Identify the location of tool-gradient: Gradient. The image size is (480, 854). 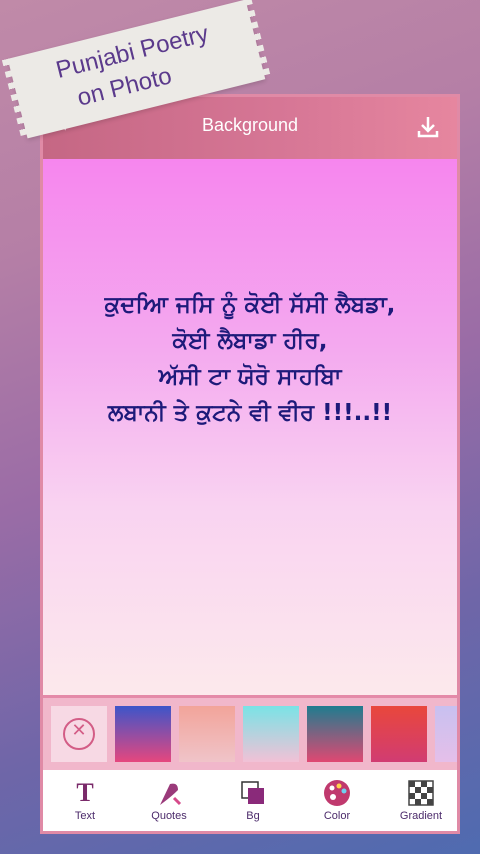
(418, 800).